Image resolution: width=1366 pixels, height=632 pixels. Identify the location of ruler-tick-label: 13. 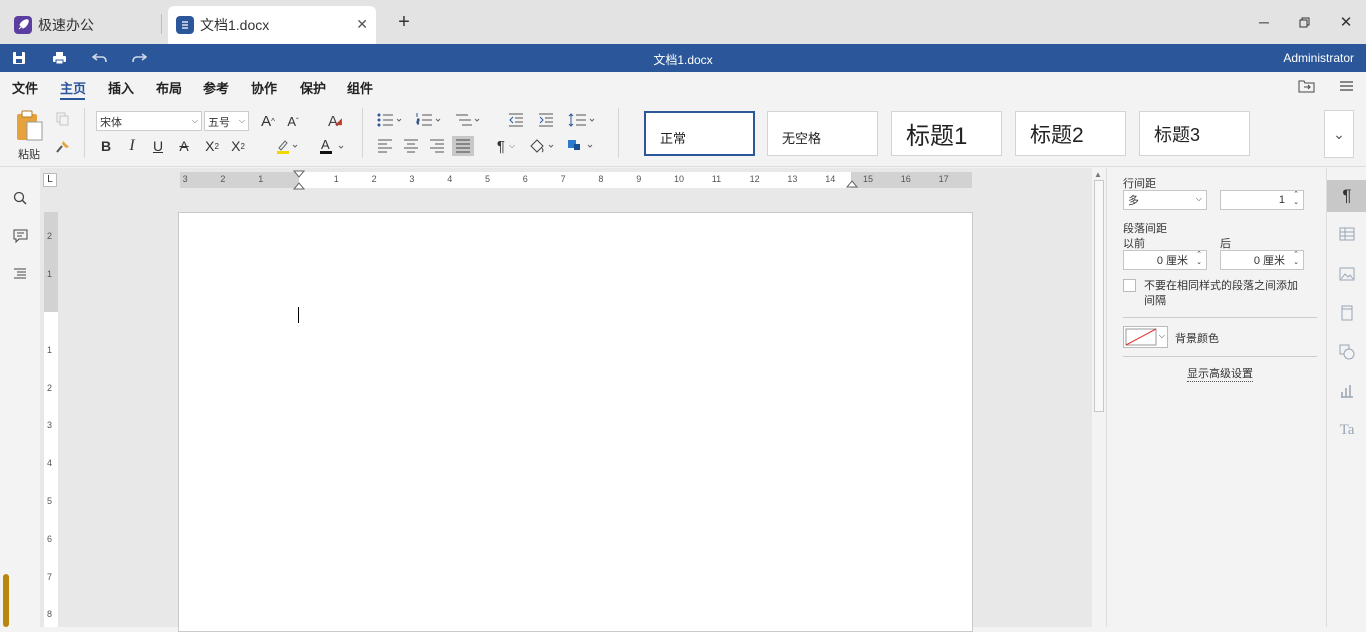
(792, 179).